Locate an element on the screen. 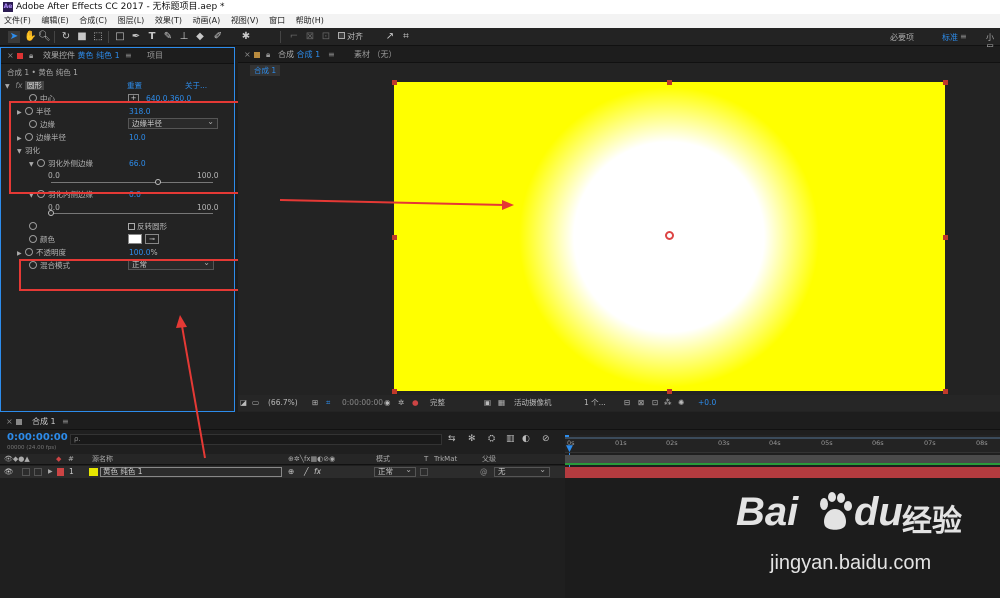 This screenshot has width=1000, height=598. watermark-url: jingyan.baidu.com is located at coordinates (851, 563).